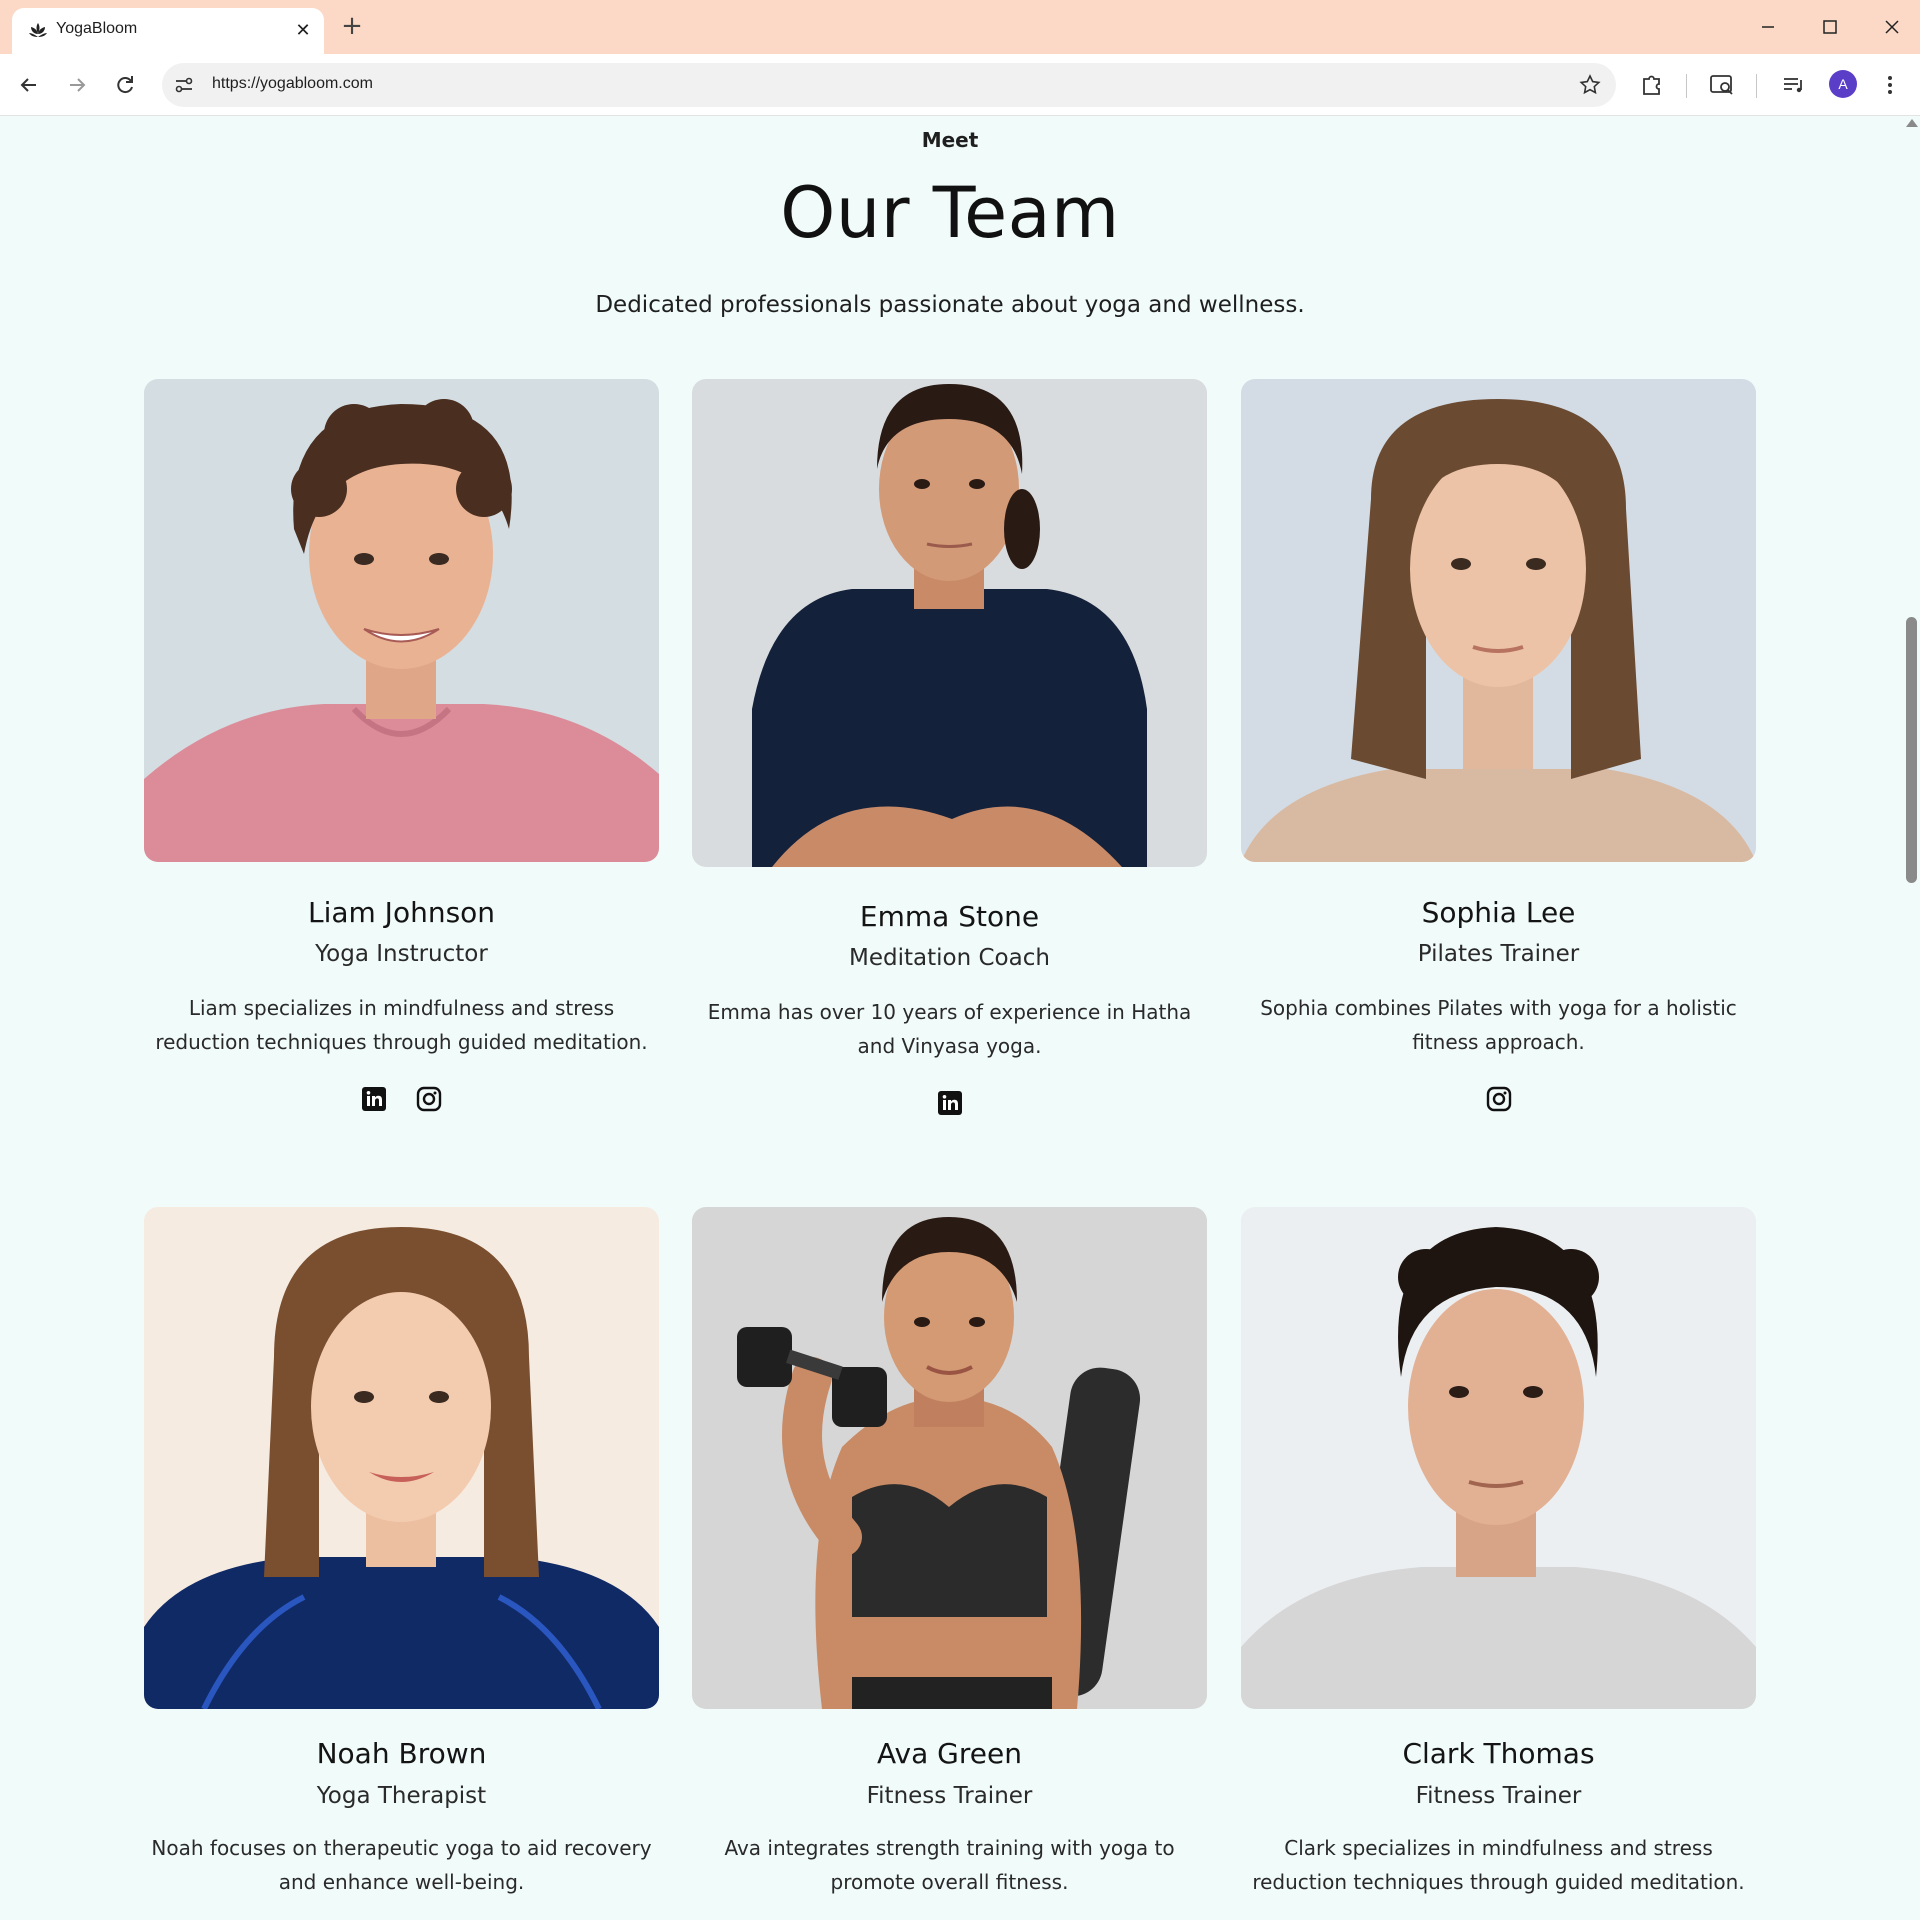 This screenshot has height=1920, width=1920. I want to click on close-tab-icon: ✕, so click(303, 31).